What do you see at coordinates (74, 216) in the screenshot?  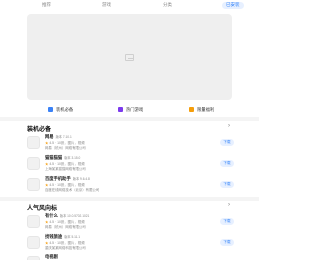 I see `app-version: 版本 10.0.5702.1021` at bounding box center [74, 216].